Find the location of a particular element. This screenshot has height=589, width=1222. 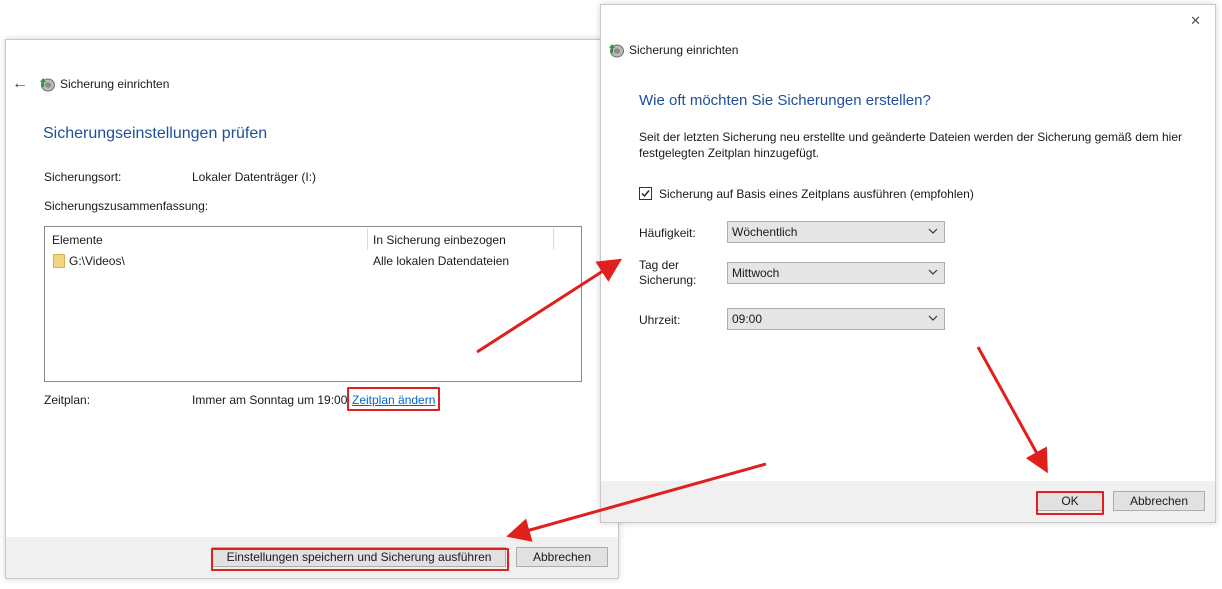

row-item: G:\Videos\ is located at coordinates (97, 261).